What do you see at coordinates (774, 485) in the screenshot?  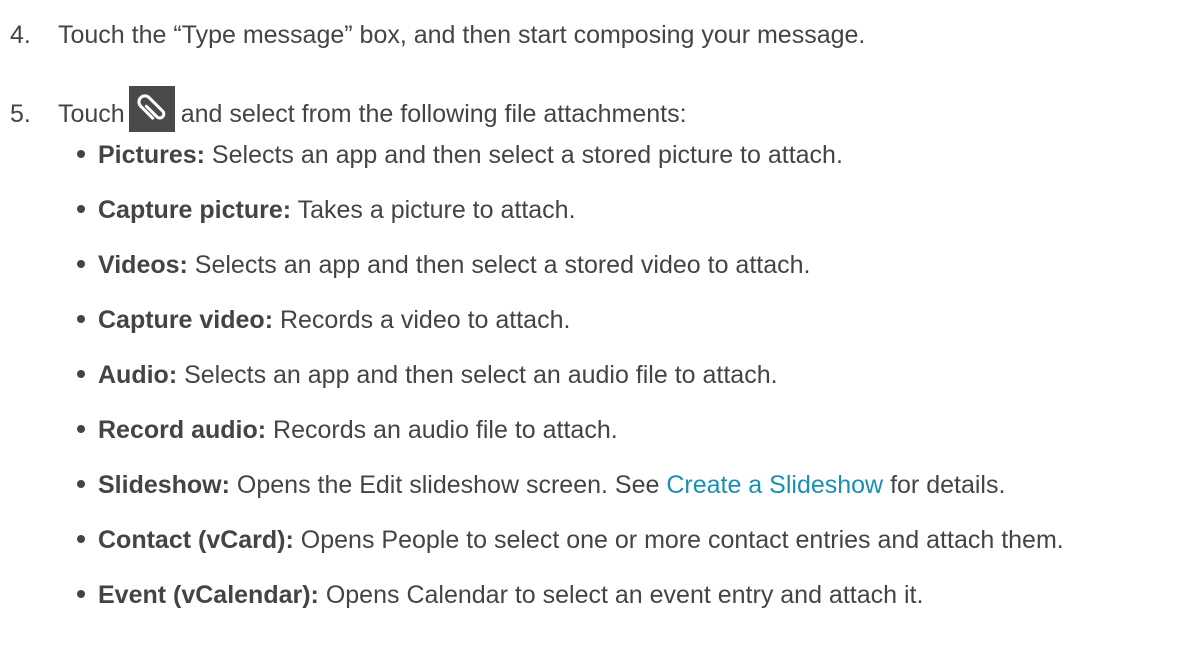 I see `create-slideshow-link: Create a Slideshow` at bounding box center [774, 485].